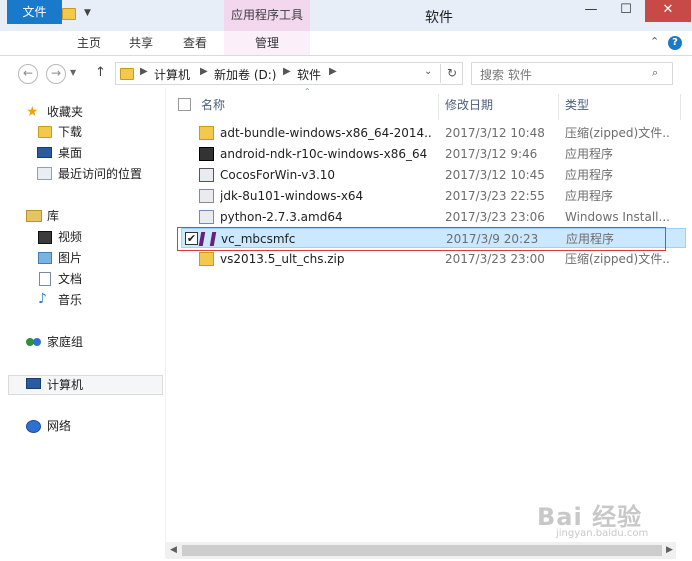 This screenshot has height=561, width=692. I want to click on nav-computer: 计算机, so click(65, 385).